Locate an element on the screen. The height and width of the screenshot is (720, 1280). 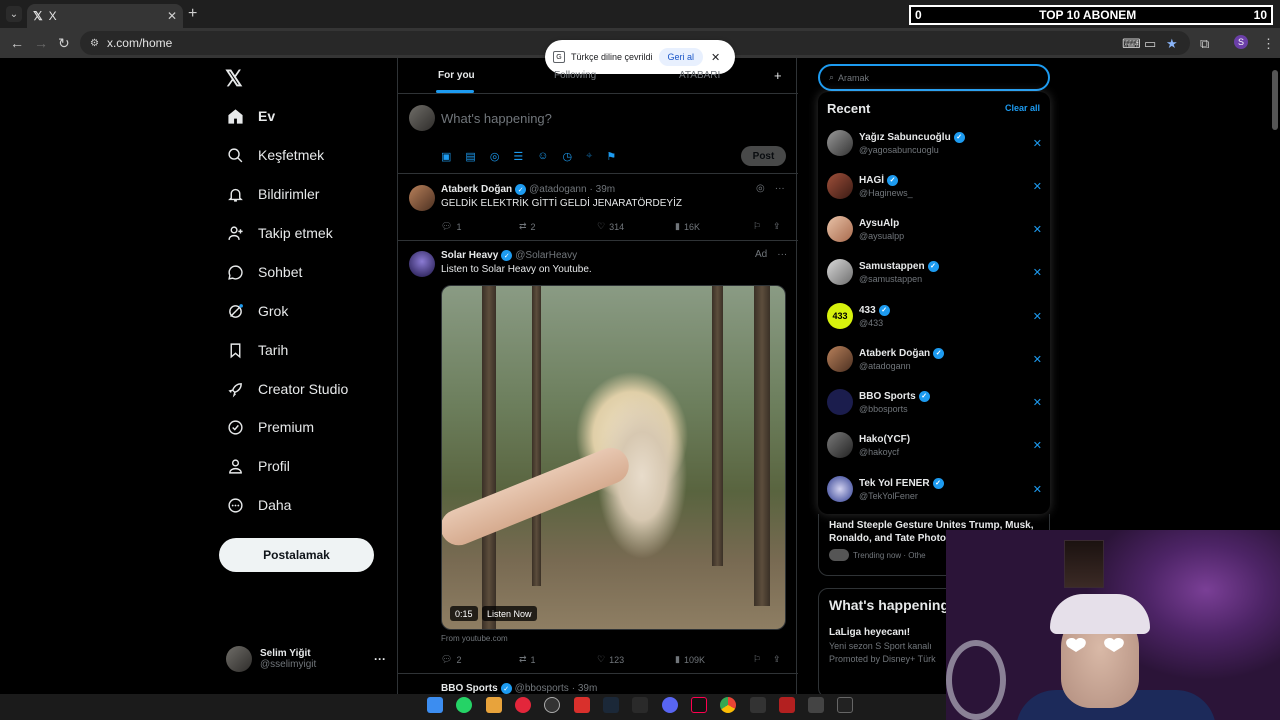
epic-games-icon is located at coordinates (640, 705).